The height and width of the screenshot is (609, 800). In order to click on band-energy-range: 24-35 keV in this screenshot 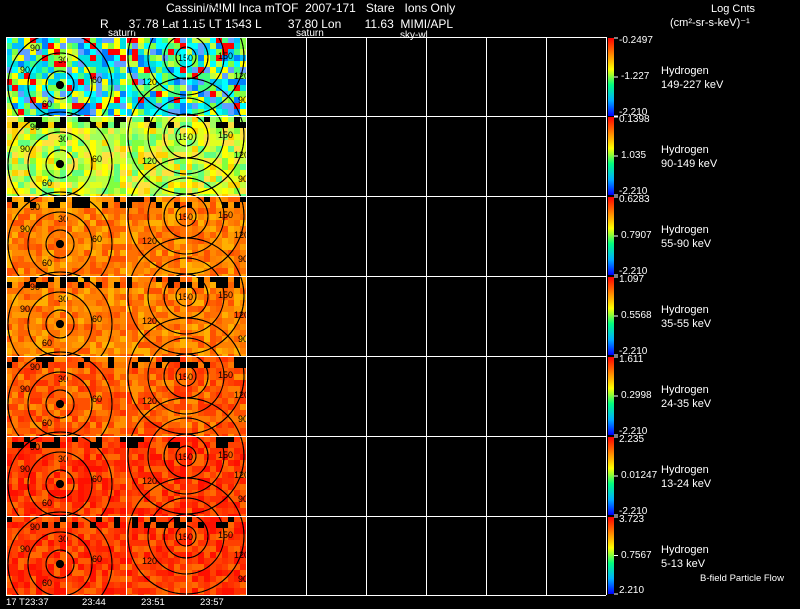, I will do `click(686, 404)`.